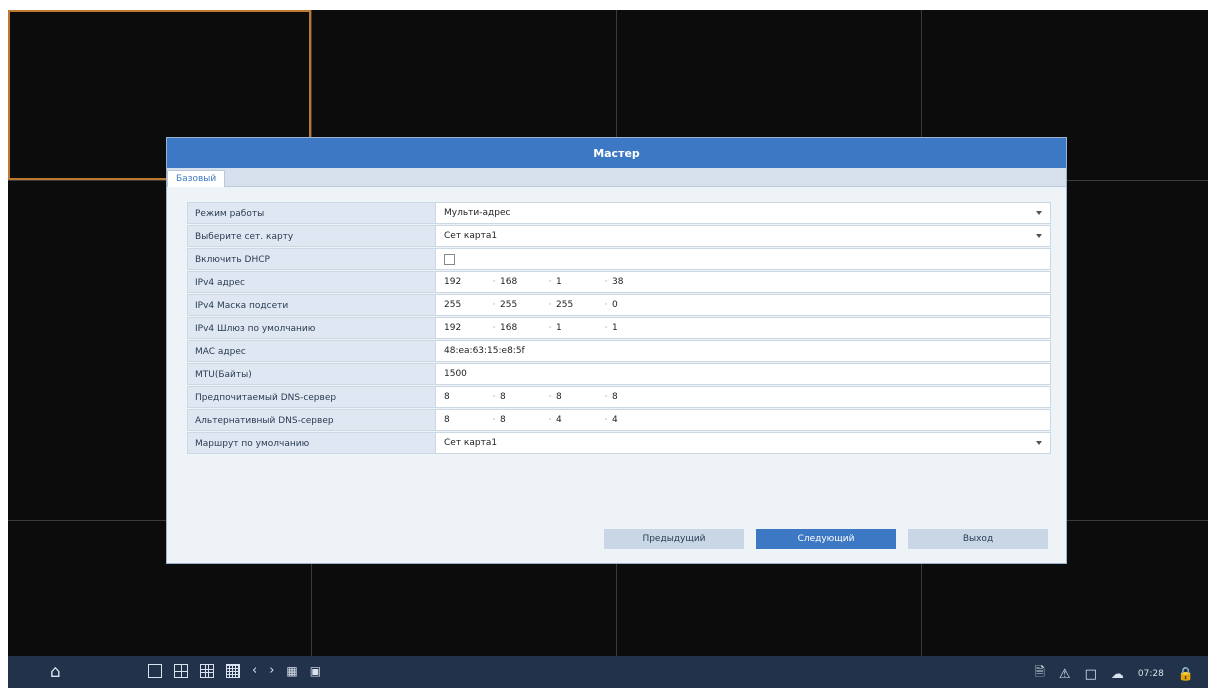 This screenshot has height=688, width=1216. Describe the element at coordinates (311, 259) in the screenshot. I see `field-label: Включить DHCP` at that location.